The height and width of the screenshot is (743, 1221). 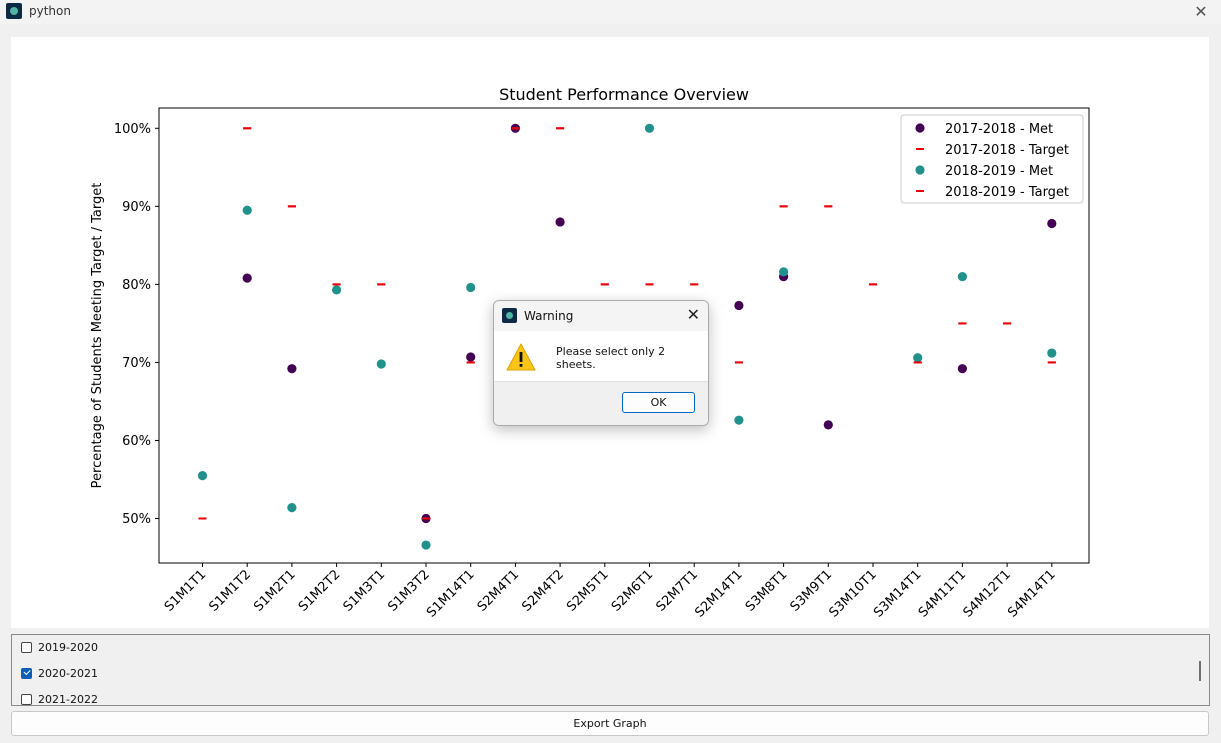 I want to click on window-close-icon: ✕, so click(x=1201, y=11).